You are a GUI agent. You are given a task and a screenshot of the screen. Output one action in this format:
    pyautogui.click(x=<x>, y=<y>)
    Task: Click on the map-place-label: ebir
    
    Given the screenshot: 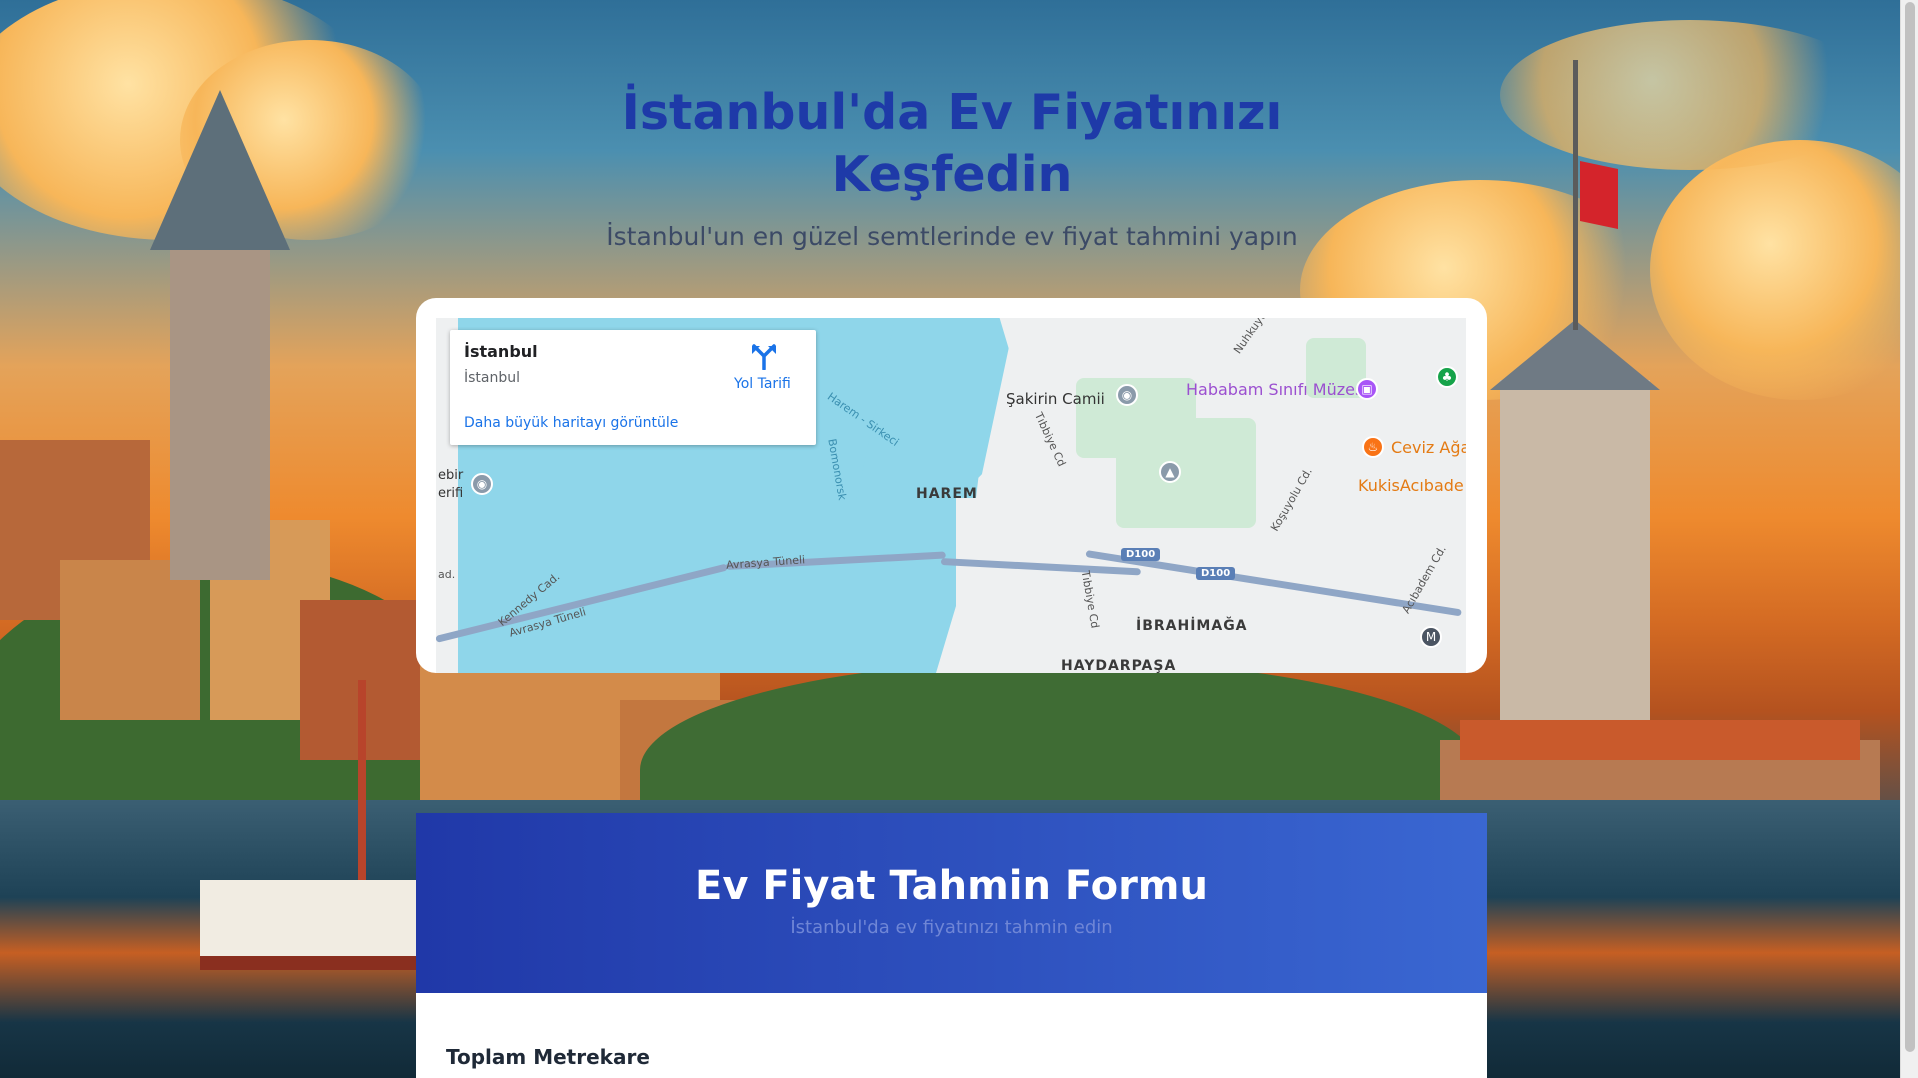 What is the action you would take?
    pyautogui.click(x=451, y=475)
    